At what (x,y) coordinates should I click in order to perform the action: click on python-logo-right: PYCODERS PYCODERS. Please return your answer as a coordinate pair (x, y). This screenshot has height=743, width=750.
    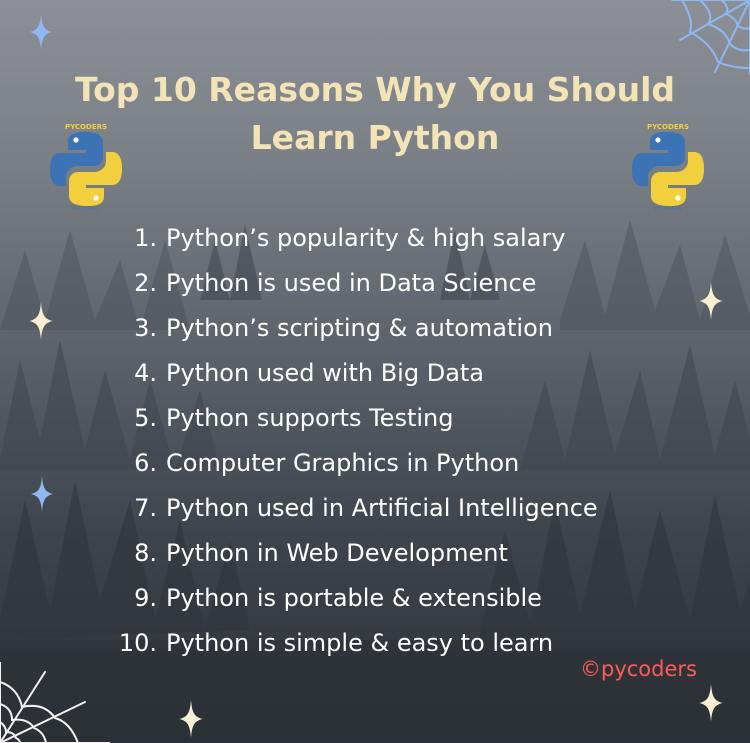
    Looking at the image, I should click on (668, 165).